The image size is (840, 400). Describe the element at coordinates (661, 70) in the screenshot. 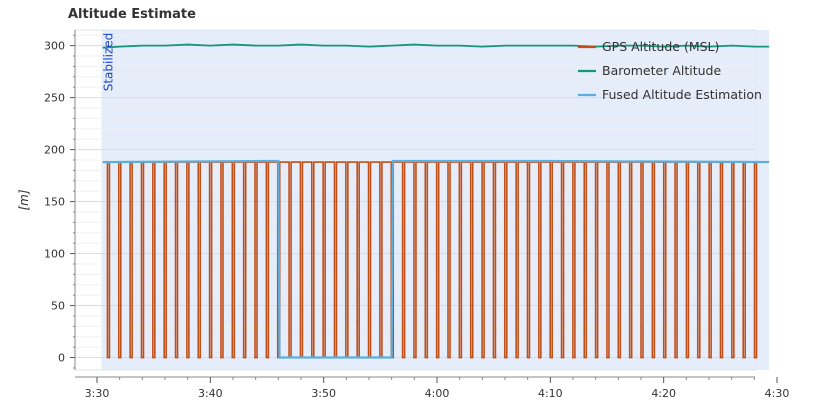

I see `legend-entry-1: Barometer Altitude` at that location.